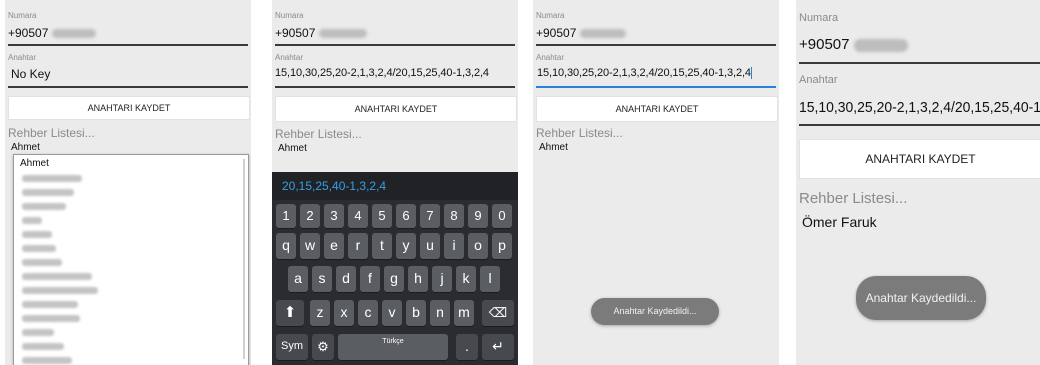 The width and height of the screenshot is (1040, 365). I want to click on key-4: 4, so click(358, 216).